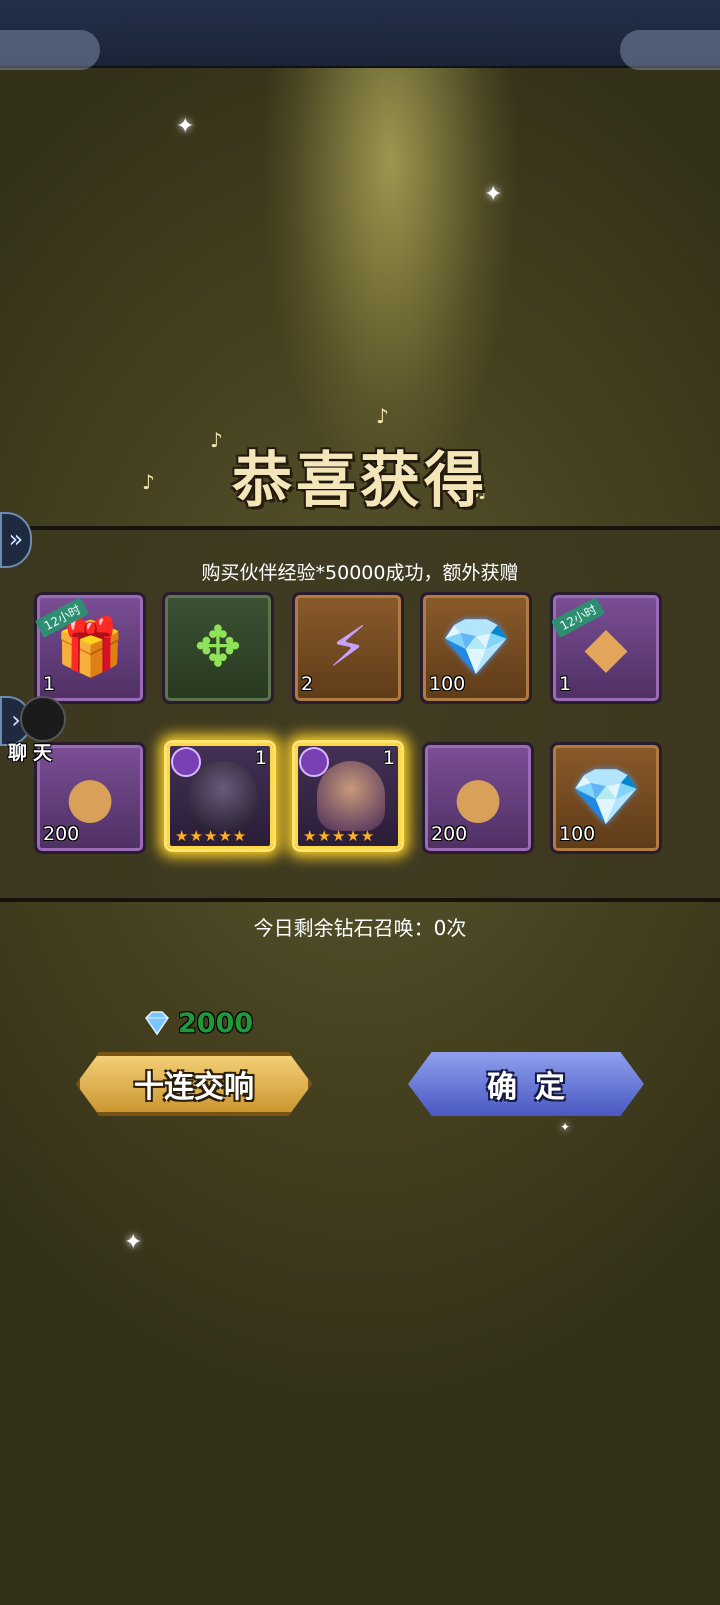 This screenshot has width=720, height=1605. I want to click on cost-value: 2000, so click(216, 1023).